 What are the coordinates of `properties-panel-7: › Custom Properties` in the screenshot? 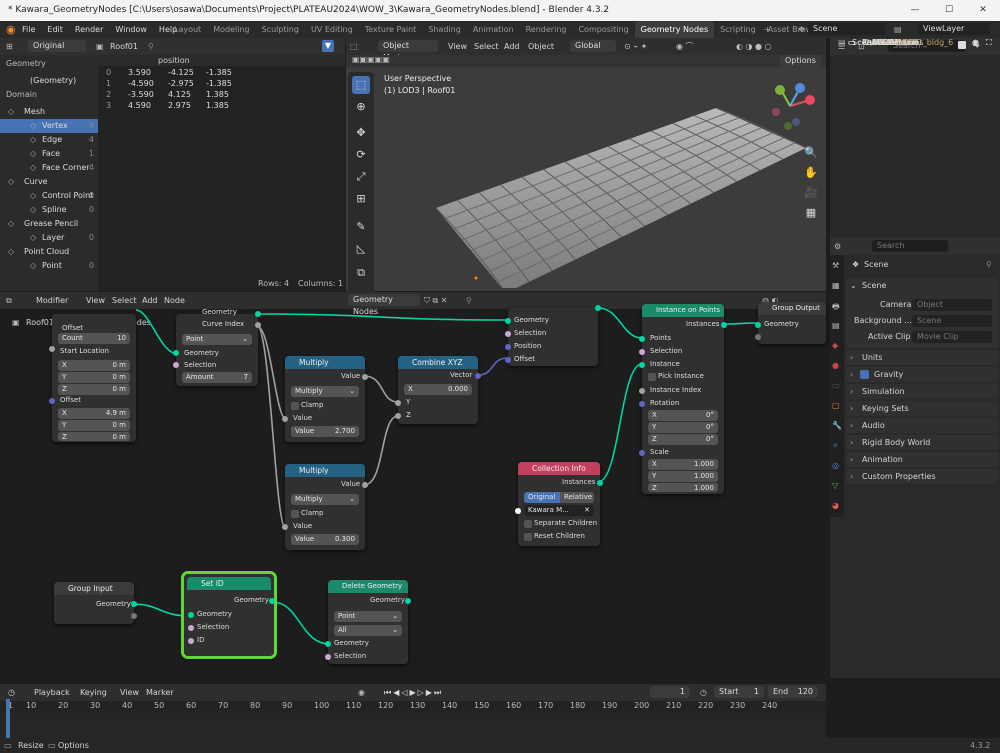 It's located at (922, 476).